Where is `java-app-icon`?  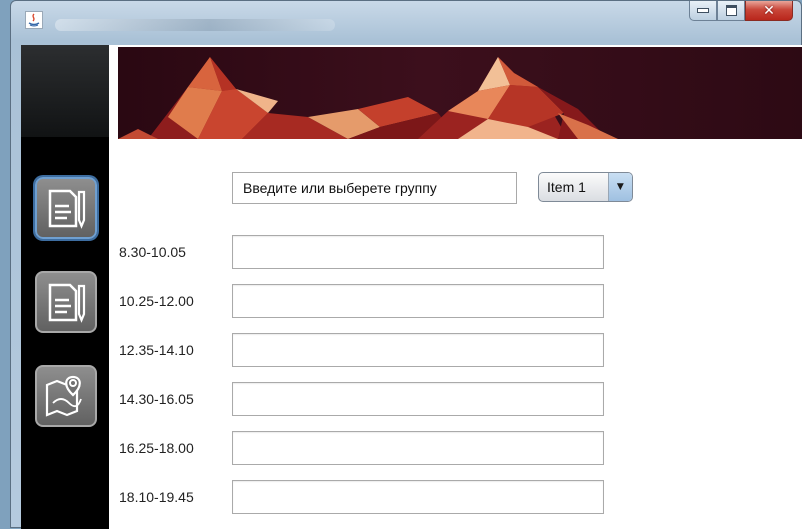 java-app-icon is located at coordinates (34, 20).